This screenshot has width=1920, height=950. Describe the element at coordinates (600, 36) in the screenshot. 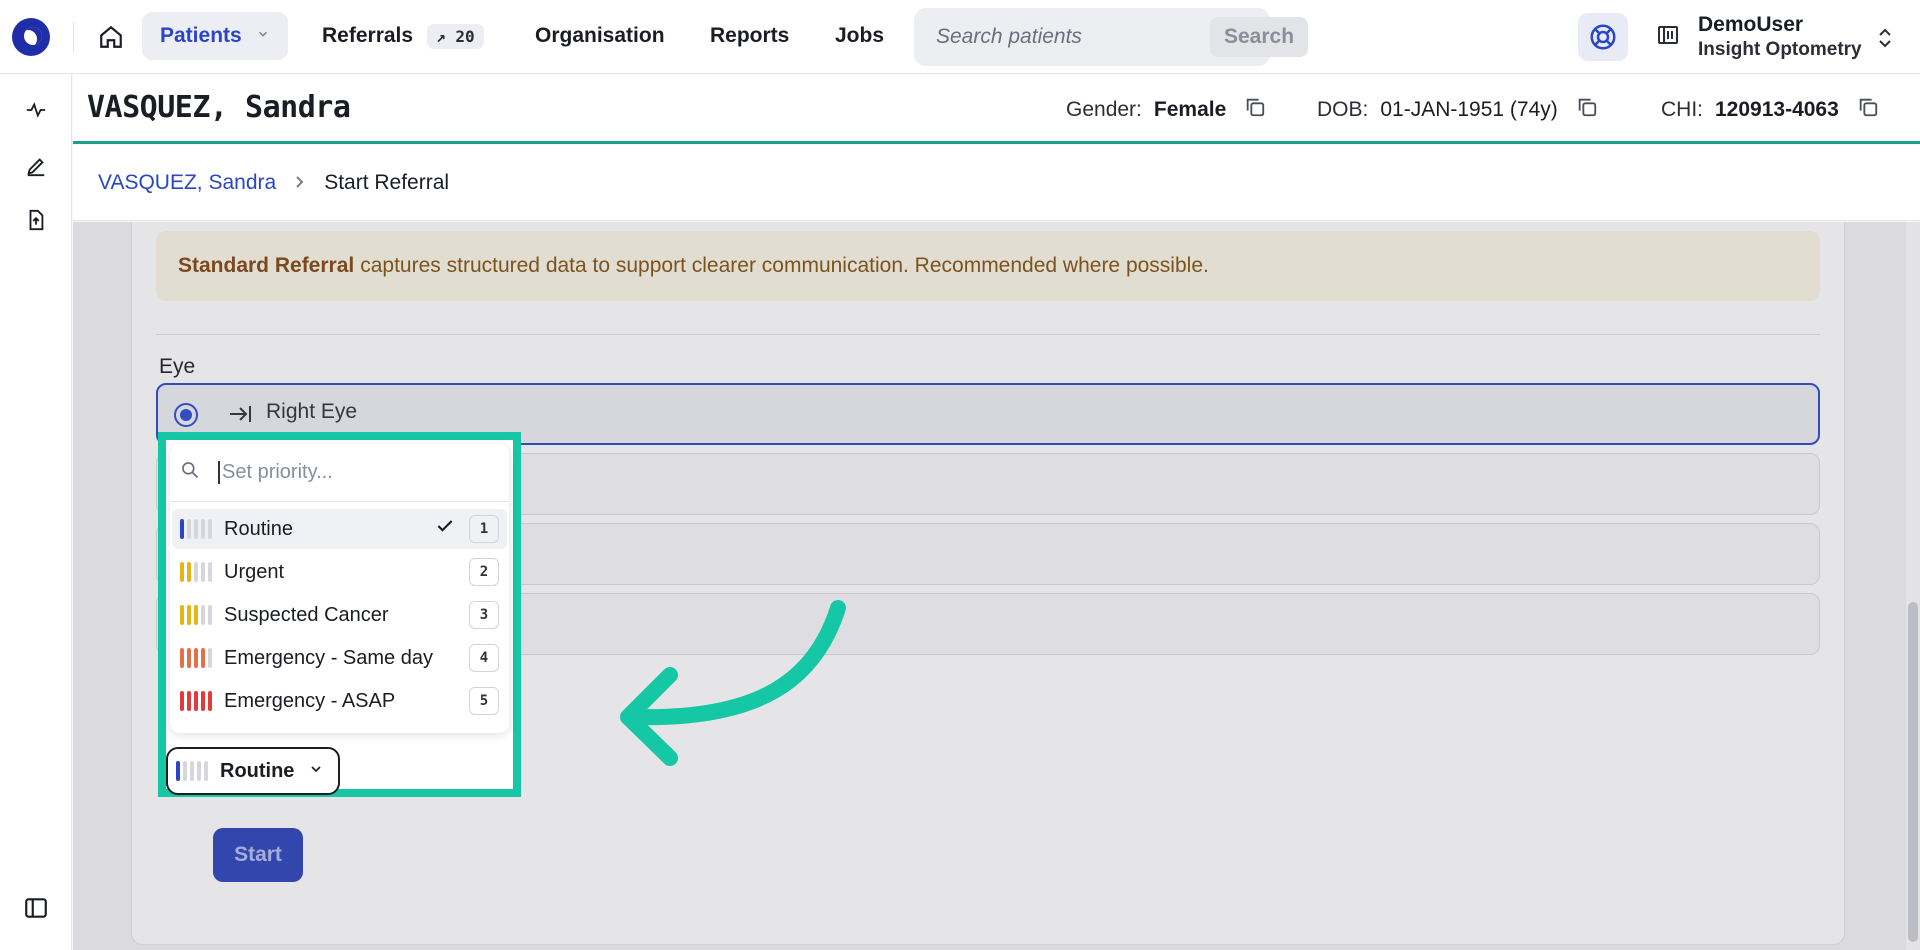

I see `nav-organisation: Organisation` at that location.